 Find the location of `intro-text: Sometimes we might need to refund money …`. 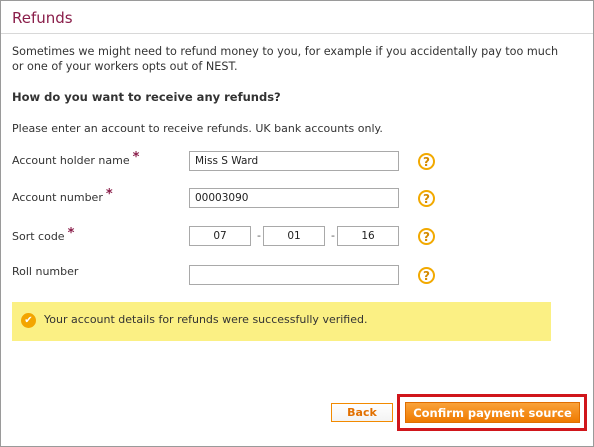

intro-text: Sometimes we might need to refund money … is located at coordinates (285, 59).